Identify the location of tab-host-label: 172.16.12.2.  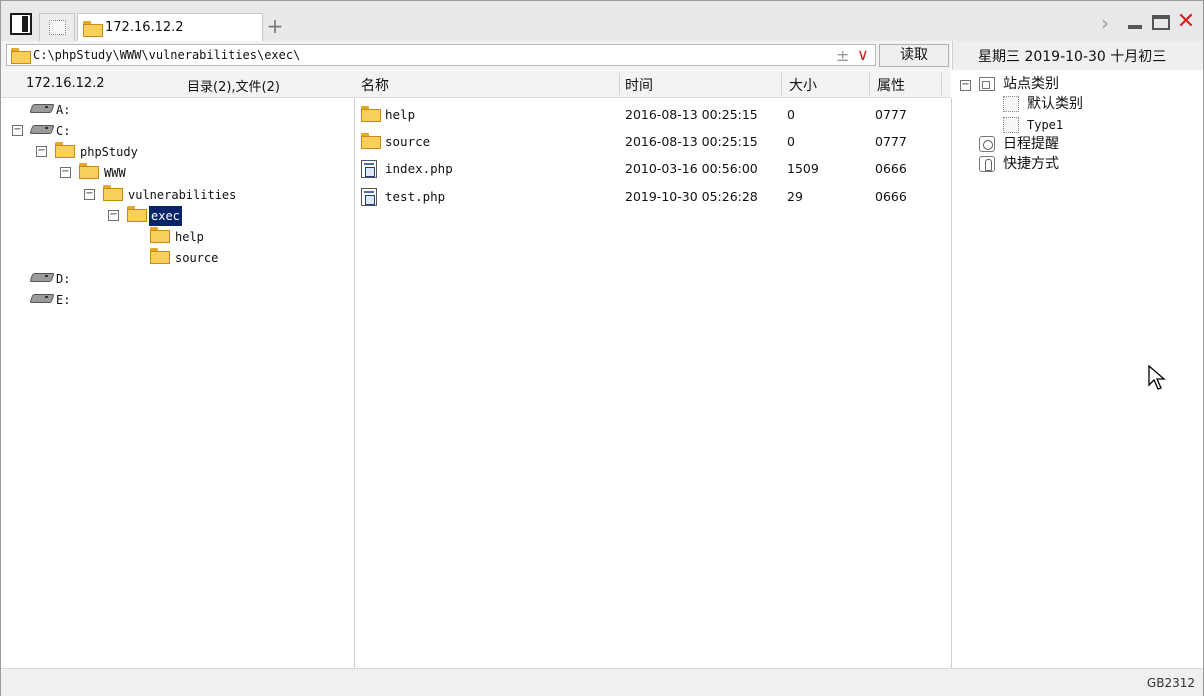
(144, 27).